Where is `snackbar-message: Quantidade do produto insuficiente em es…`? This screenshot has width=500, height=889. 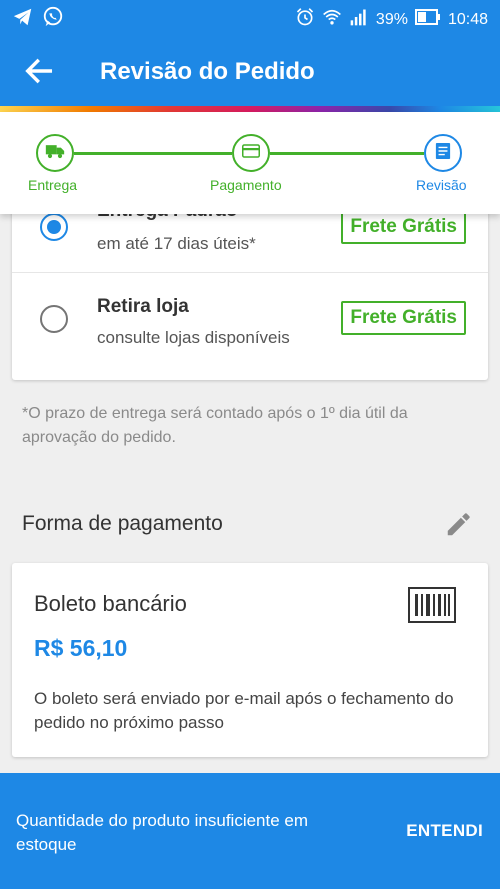 snackbar-message: Quantidade do produto insuficiente em es… is located at coordinates (162, 832).